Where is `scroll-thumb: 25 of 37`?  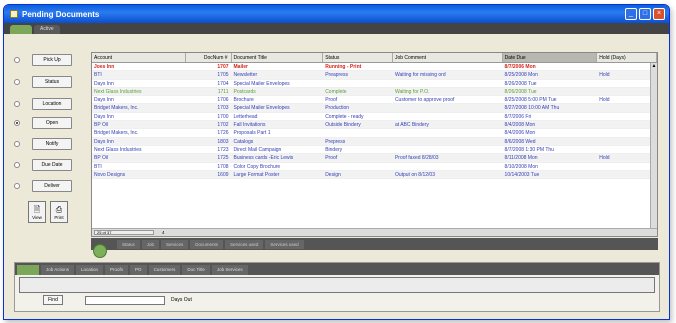
scroll-thumb: 25 of 37 is located at coordinates (124, 232).